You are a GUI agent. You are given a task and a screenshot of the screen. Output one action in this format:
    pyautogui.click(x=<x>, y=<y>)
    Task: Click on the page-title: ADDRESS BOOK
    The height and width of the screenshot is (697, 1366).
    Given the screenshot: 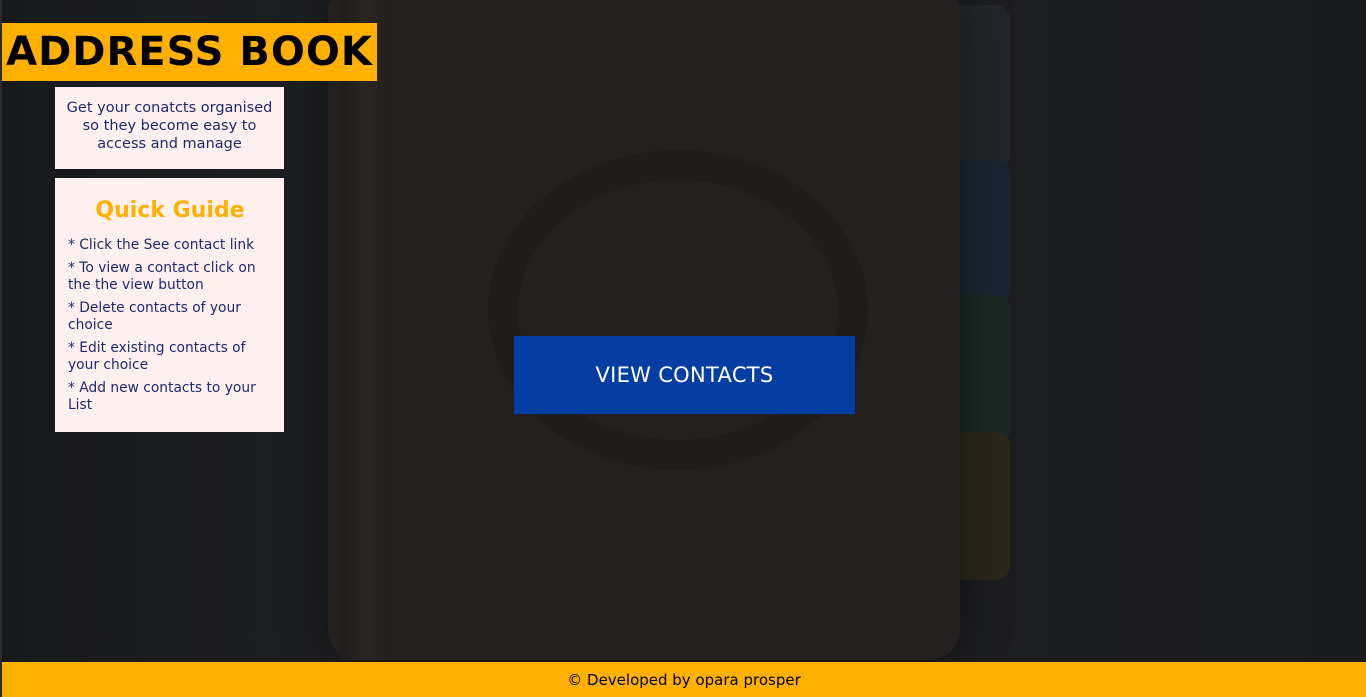 What is the action you would take?
    pyautogui.click(x=189, y=52)
    